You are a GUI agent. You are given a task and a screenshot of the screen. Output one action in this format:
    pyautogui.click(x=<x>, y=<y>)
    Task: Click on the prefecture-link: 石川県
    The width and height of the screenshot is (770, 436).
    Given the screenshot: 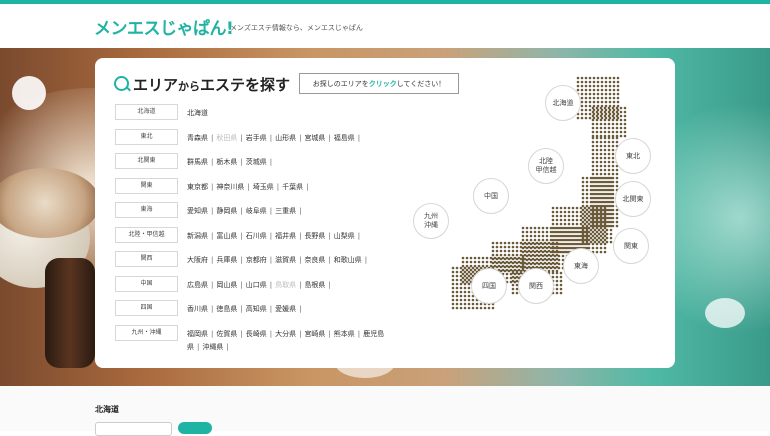 What is the action you would take?
    pyautogui.click(x=256, y=236)
    